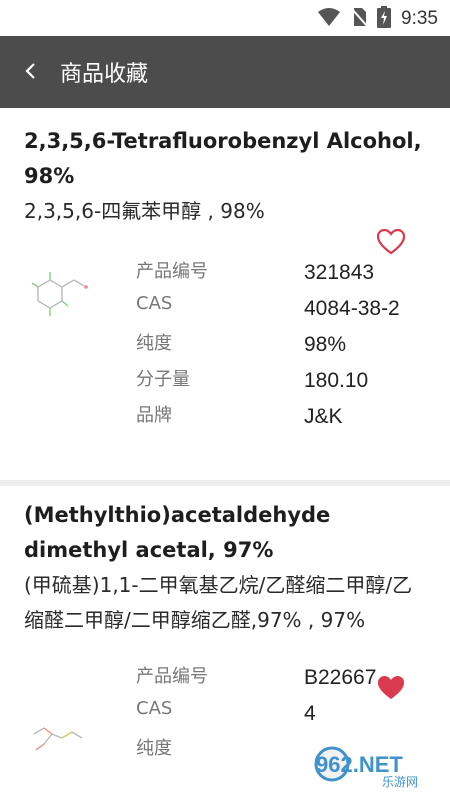  I want to click on detail-row: 产品编号 B22667, so click(293, 680).